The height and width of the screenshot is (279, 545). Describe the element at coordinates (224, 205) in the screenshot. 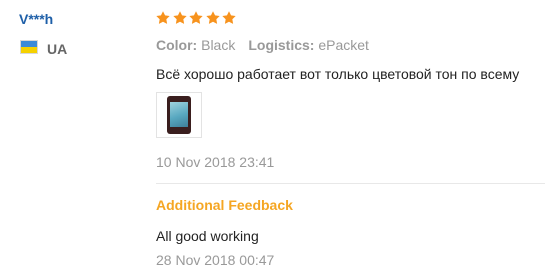

I see `additional-feedback-title: Additional Feedback` at that location.